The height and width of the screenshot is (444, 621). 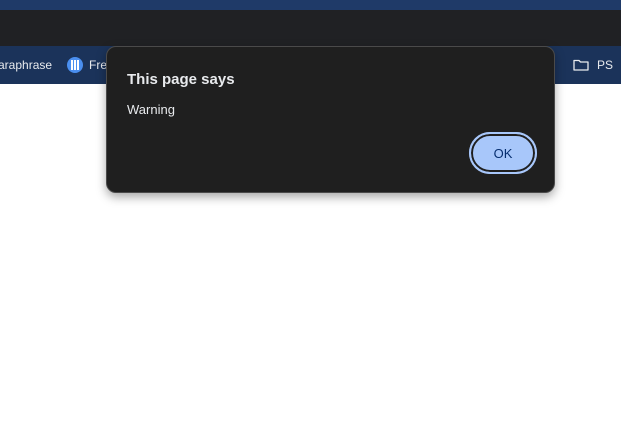 I want to click on bookmark-paraphrase: araphrase, so click(x=26, y=65).